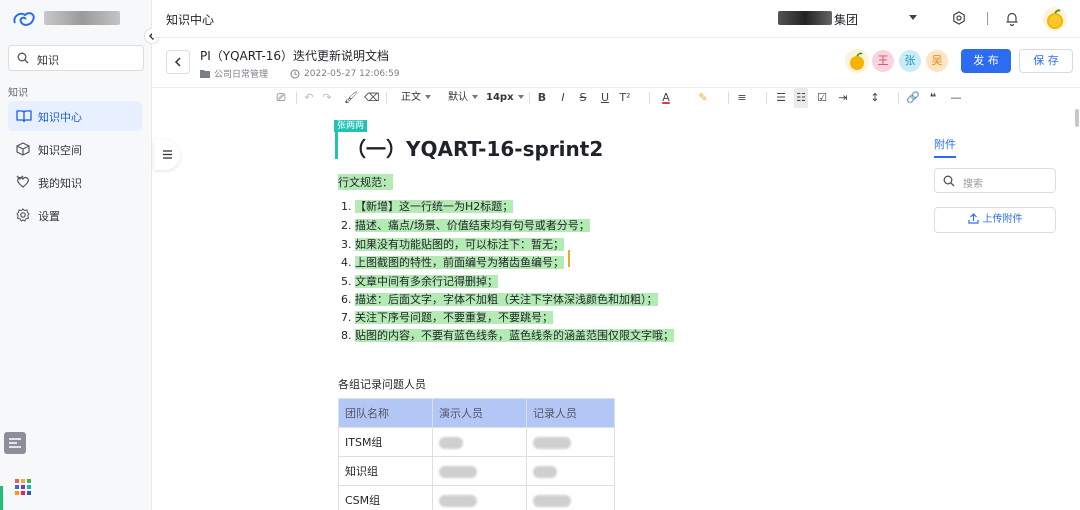 This screenshot has height=510, width=1080. I want to click on sidebar-item-settings: 设置, so click(75, 215).